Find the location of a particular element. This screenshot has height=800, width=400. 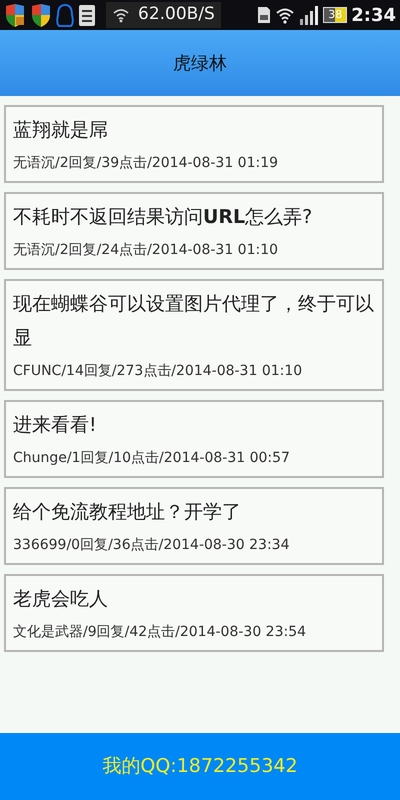

page-title: 虎绿林 is located at coordinates (200, 64).